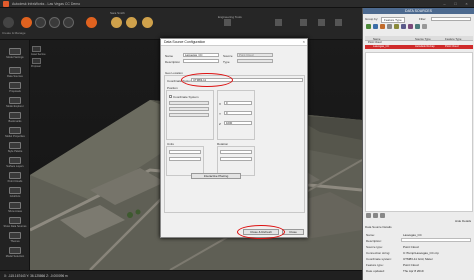  Describe the element at coordinates (382, 26) in the screenshot. I see `configure-icon` at that location.